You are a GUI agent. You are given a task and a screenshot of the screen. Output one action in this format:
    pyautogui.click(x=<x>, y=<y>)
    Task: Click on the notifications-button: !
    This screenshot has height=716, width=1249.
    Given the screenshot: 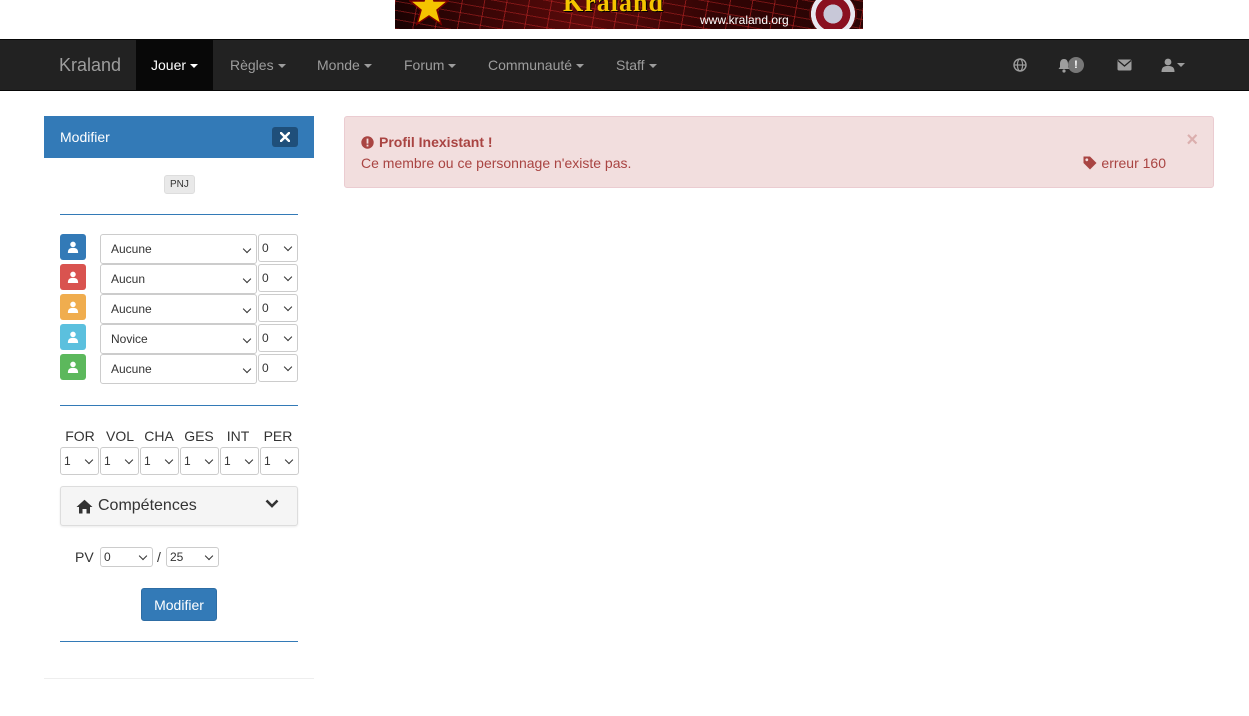 What is the action you would take?
    pyautogui.click(x=1070, y=65)
    